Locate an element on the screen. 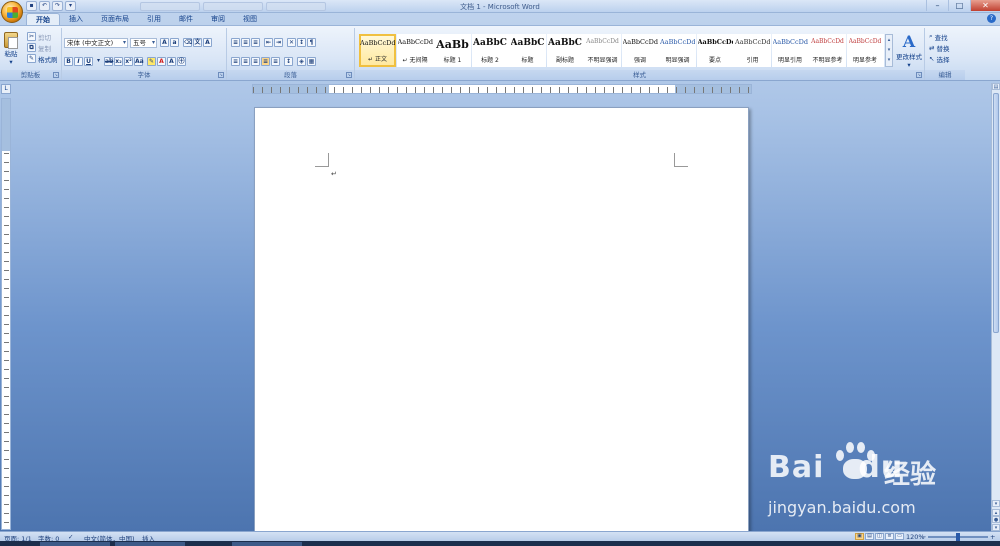  scroll-down-icon: ▾ is located at coordinates (996, 503).